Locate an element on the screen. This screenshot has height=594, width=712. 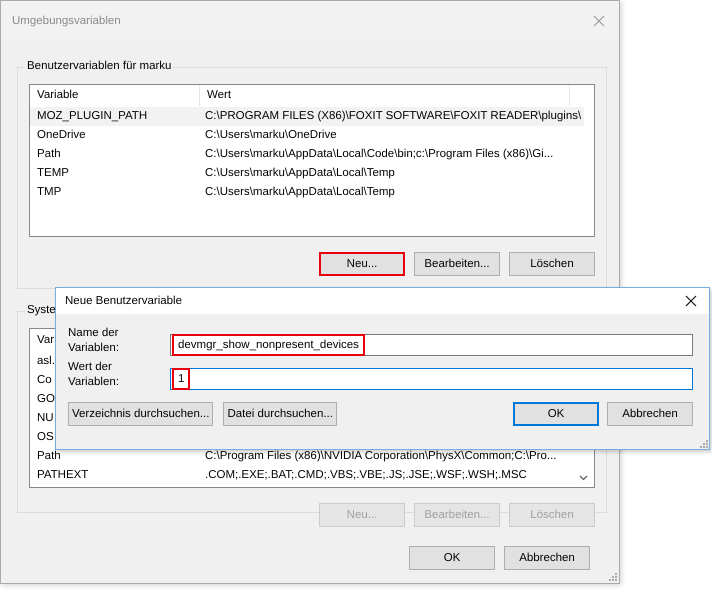
field-label: Wert der Variablen: is located at coordinates (94, 375).